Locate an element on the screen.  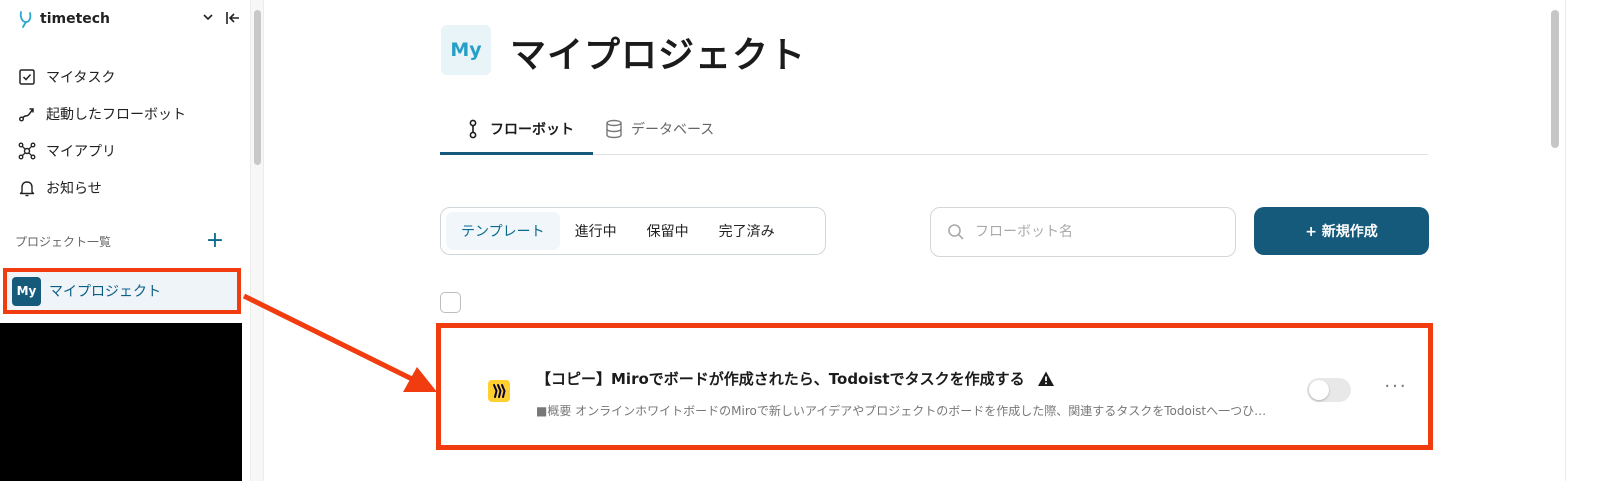
database-icon is located at coordinates (614, 129).